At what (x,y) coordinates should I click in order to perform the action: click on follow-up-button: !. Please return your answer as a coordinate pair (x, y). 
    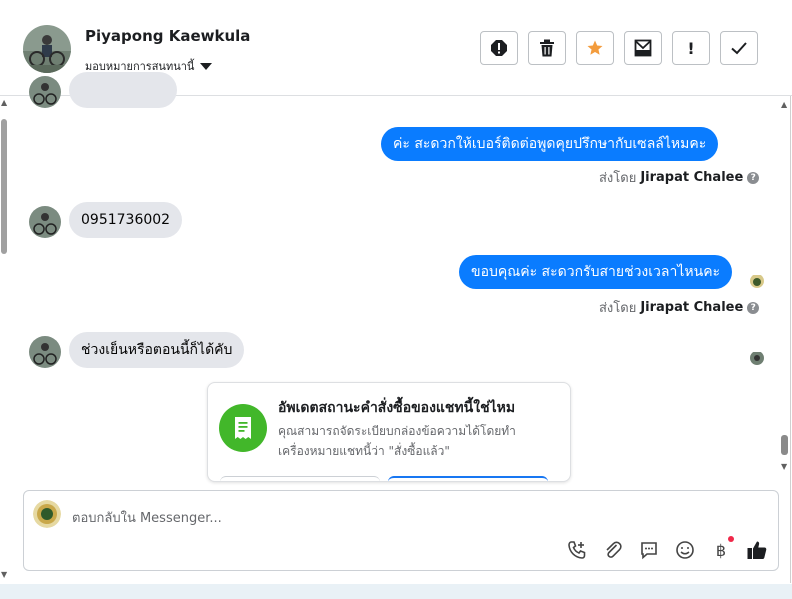
    Looking at the image, I should click on (691, 48).